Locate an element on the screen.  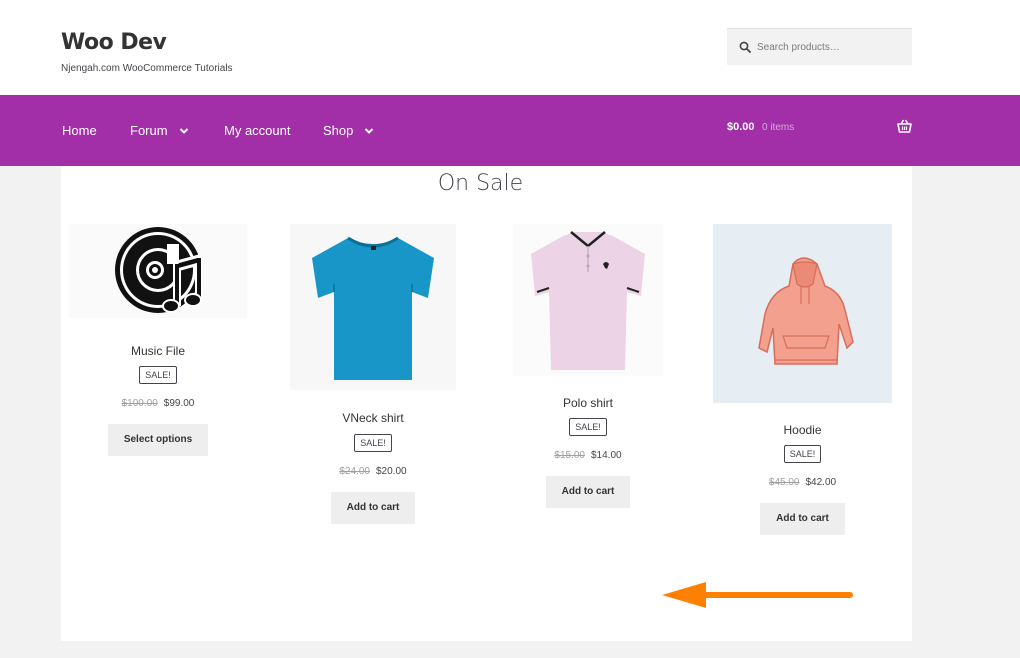
music-file-icon is located at coordinates (158, 271).